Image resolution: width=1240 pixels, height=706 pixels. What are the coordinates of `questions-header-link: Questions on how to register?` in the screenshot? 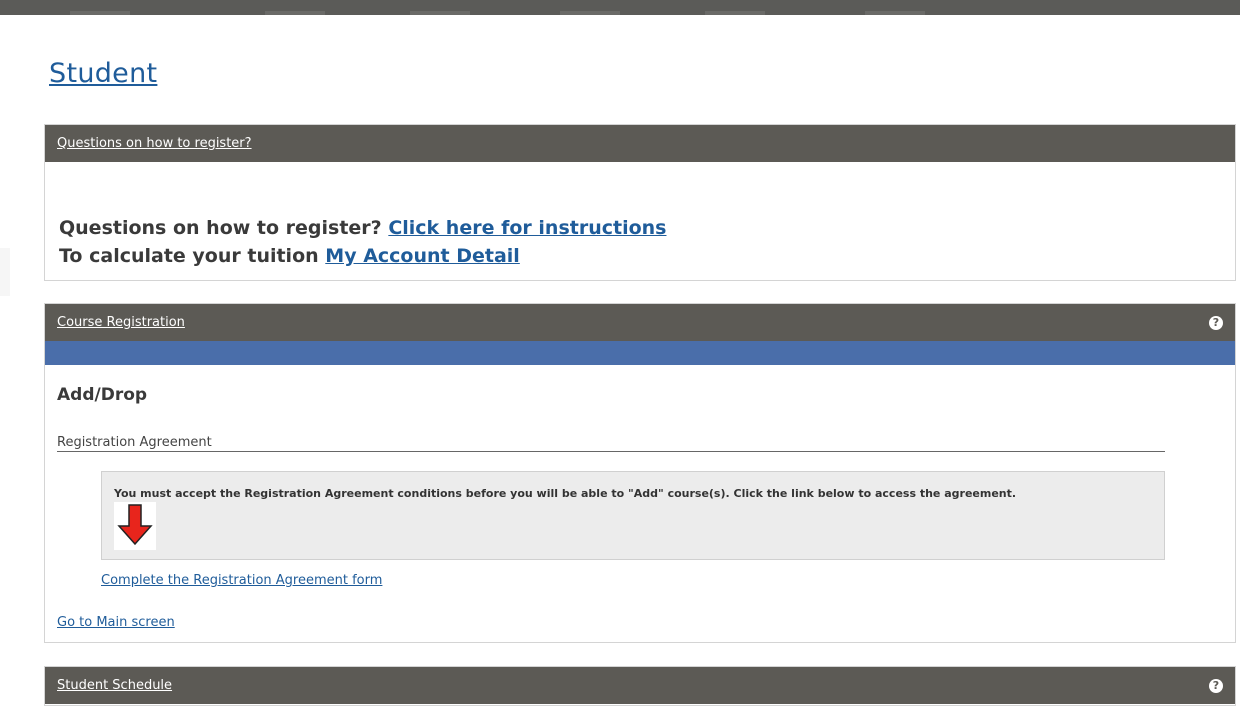 It's located at (154, 143).